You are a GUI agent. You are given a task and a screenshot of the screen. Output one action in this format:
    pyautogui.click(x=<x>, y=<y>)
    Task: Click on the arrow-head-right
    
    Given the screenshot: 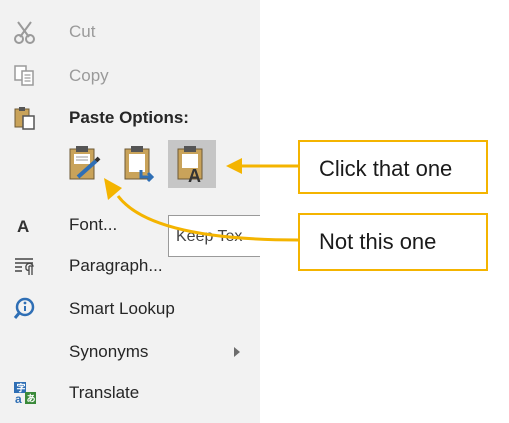 What is the action you would take?
    pyautogui.click(x=234, y=166)
    